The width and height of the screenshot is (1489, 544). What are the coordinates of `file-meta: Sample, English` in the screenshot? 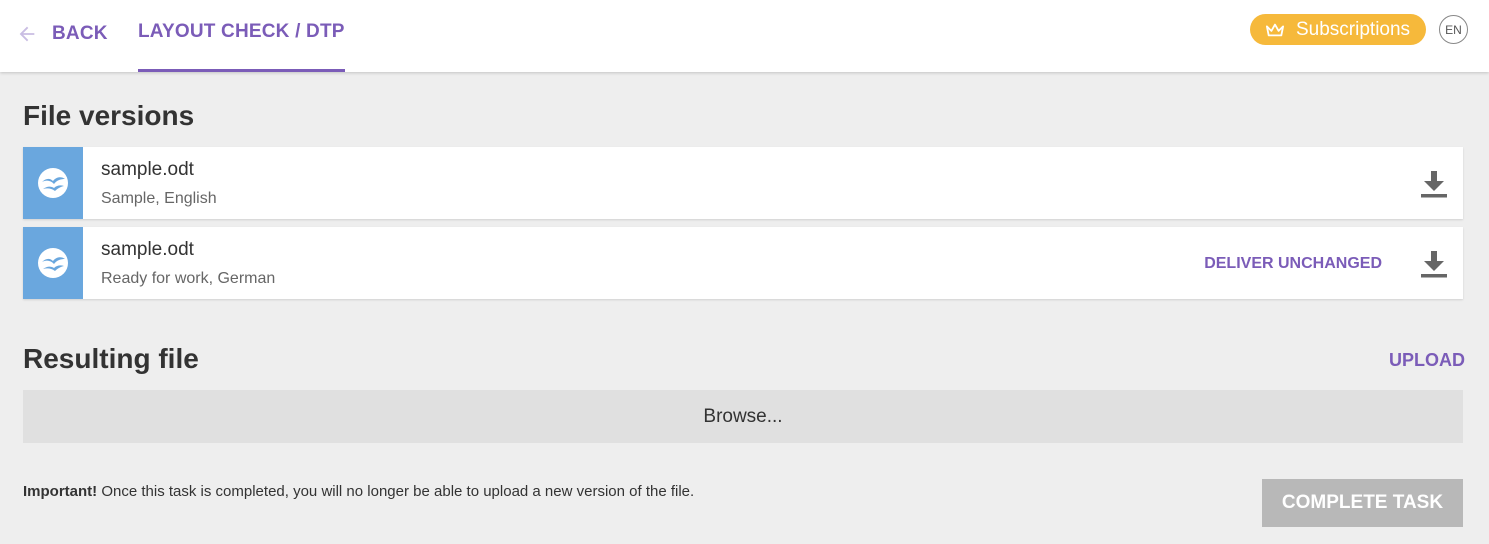 It's located at (159, 198).